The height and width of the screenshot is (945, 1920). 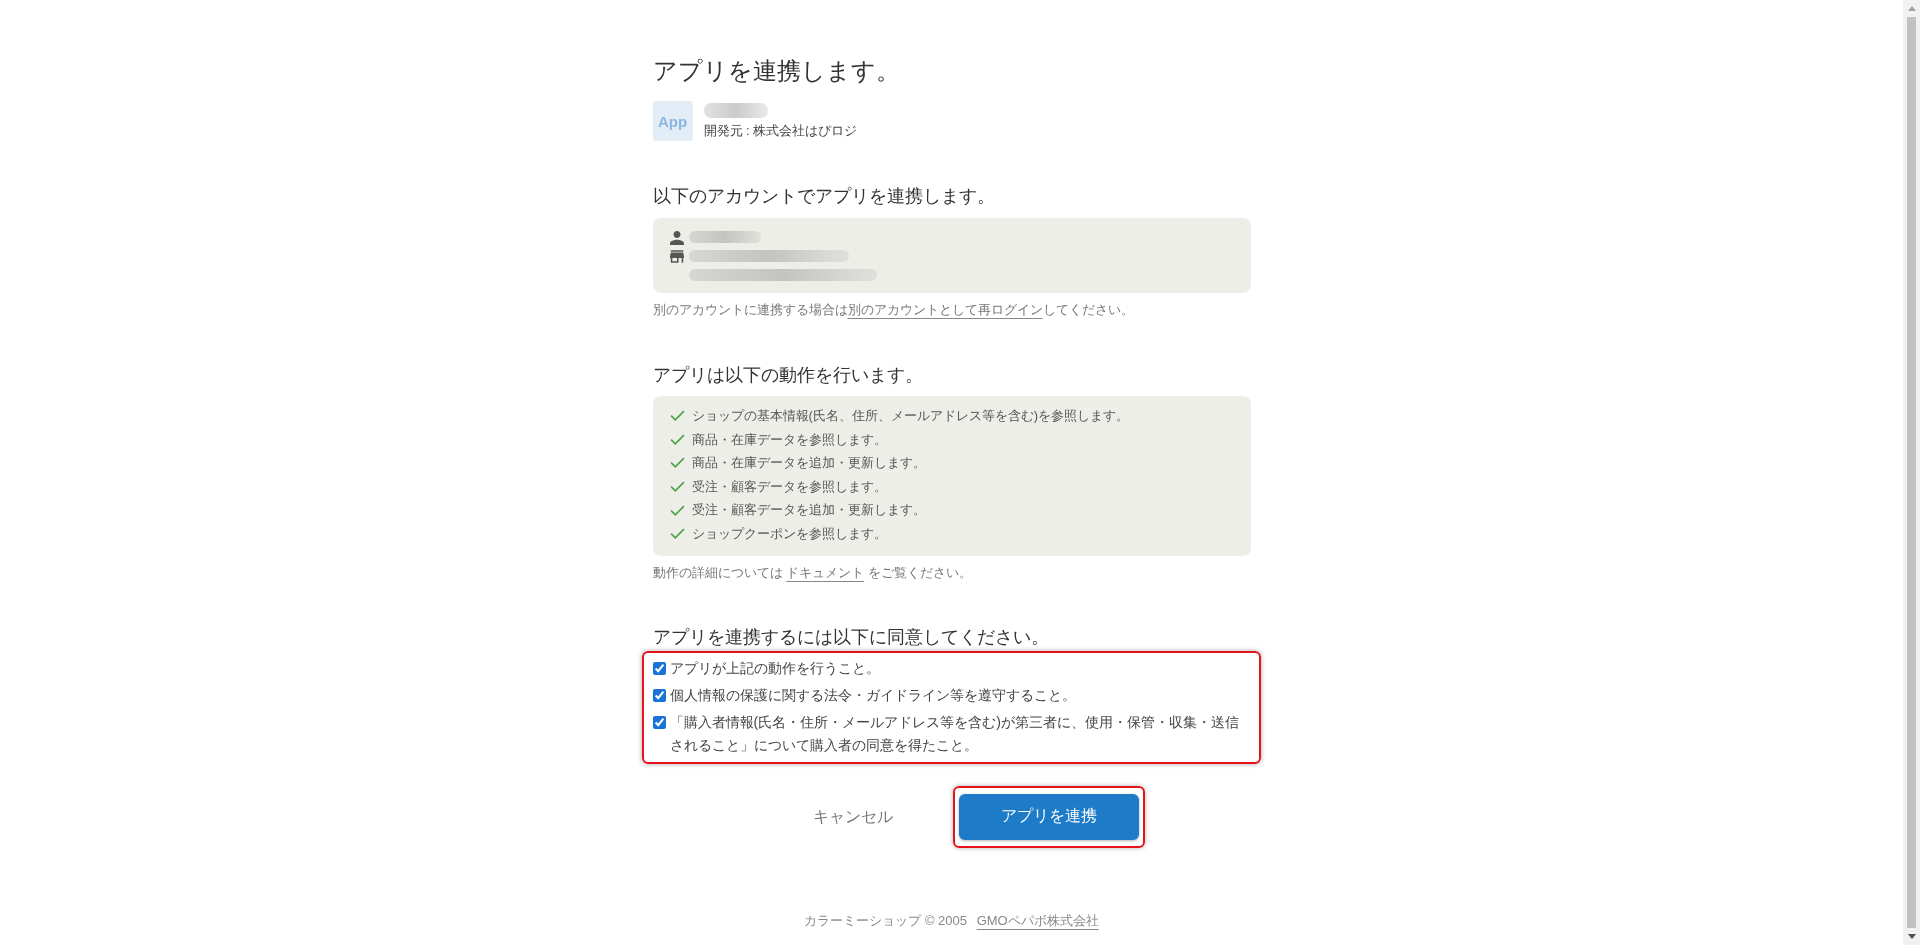 I want to click on permission-text: 受注・顧客データを参照します。, so click(x=789, y=486).